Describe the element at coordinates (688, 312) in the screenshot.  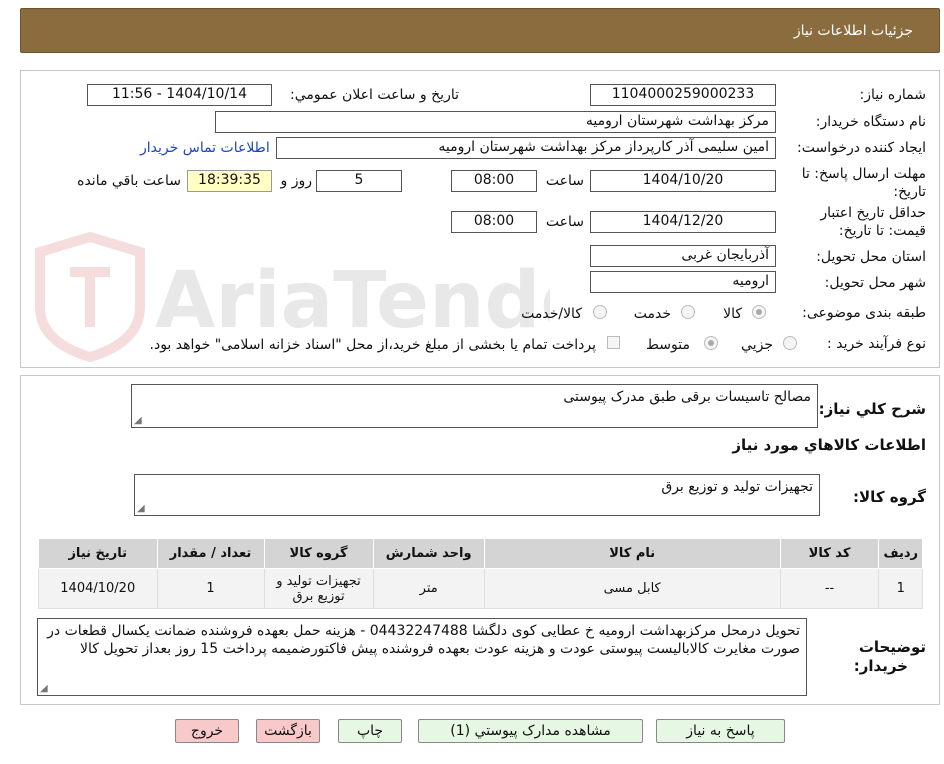
I see `category-radio-service` at that location.